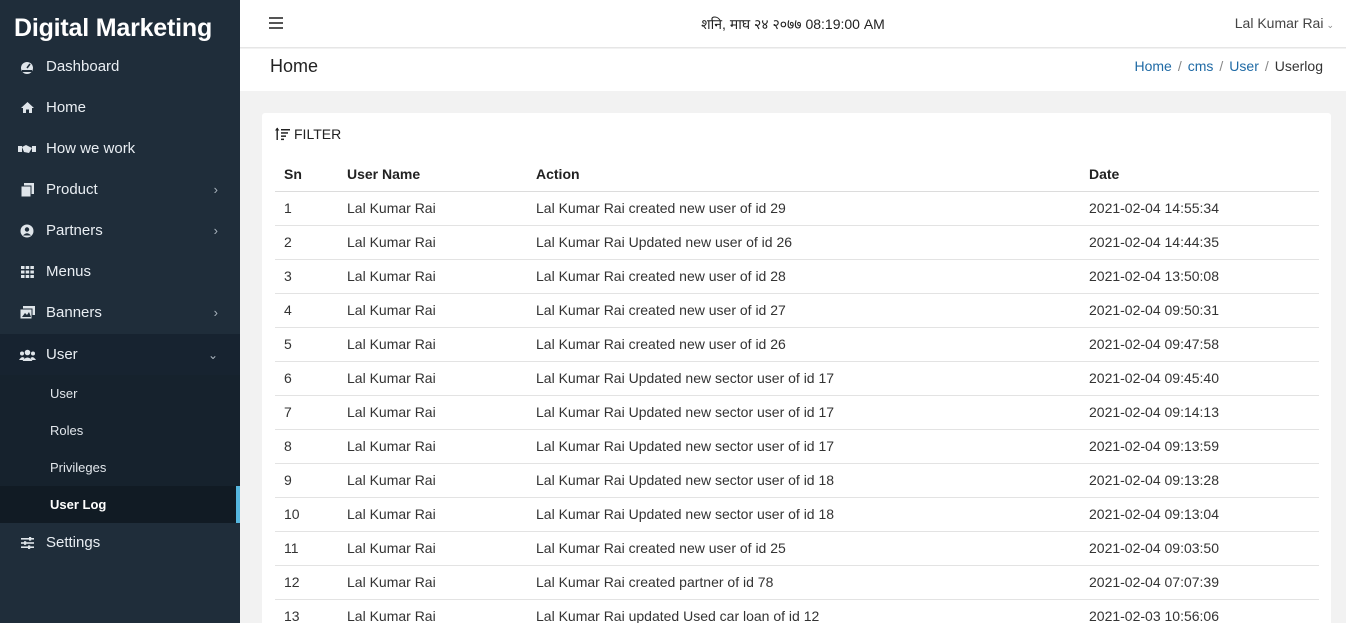 The width and height of the screenshot is (1346, 623). I want to click on cell-action: Lal Kumar Rai created new user of id 25, so click(803, 548).